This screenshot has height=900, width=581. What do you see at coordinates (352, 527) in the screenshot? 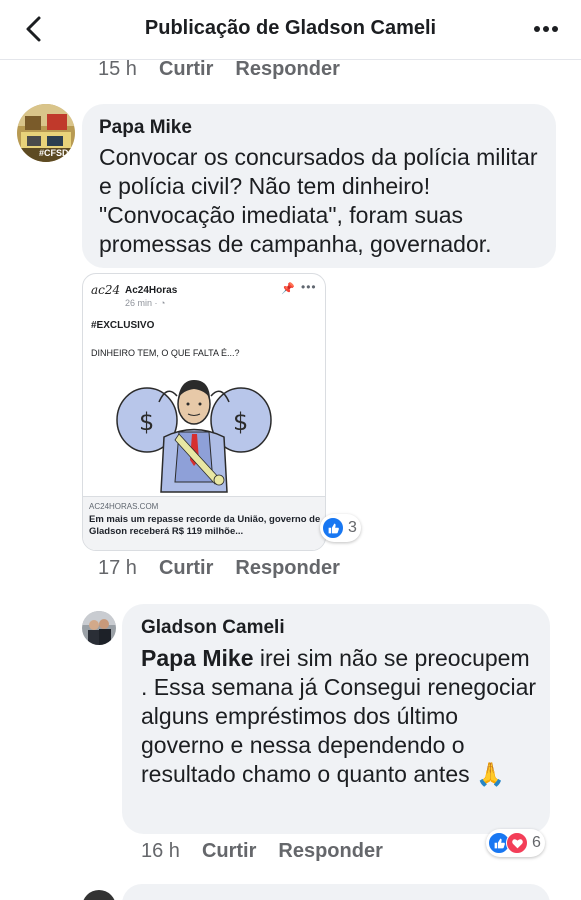
I see `reaction-count: 3` at bounding box center [352, 527].